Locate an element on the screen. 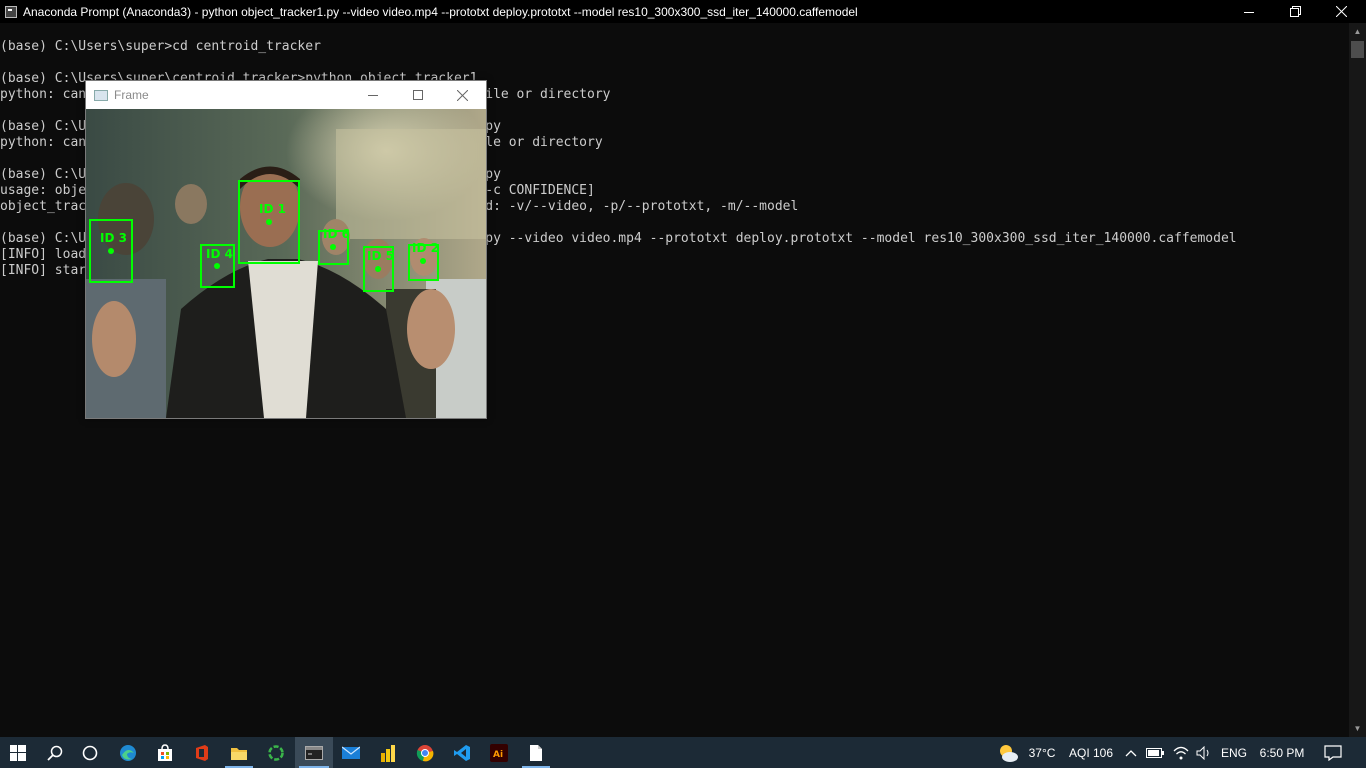 The height and width of the screenshot is (768, 1366). close-button is located at coordinates (1341, 11).